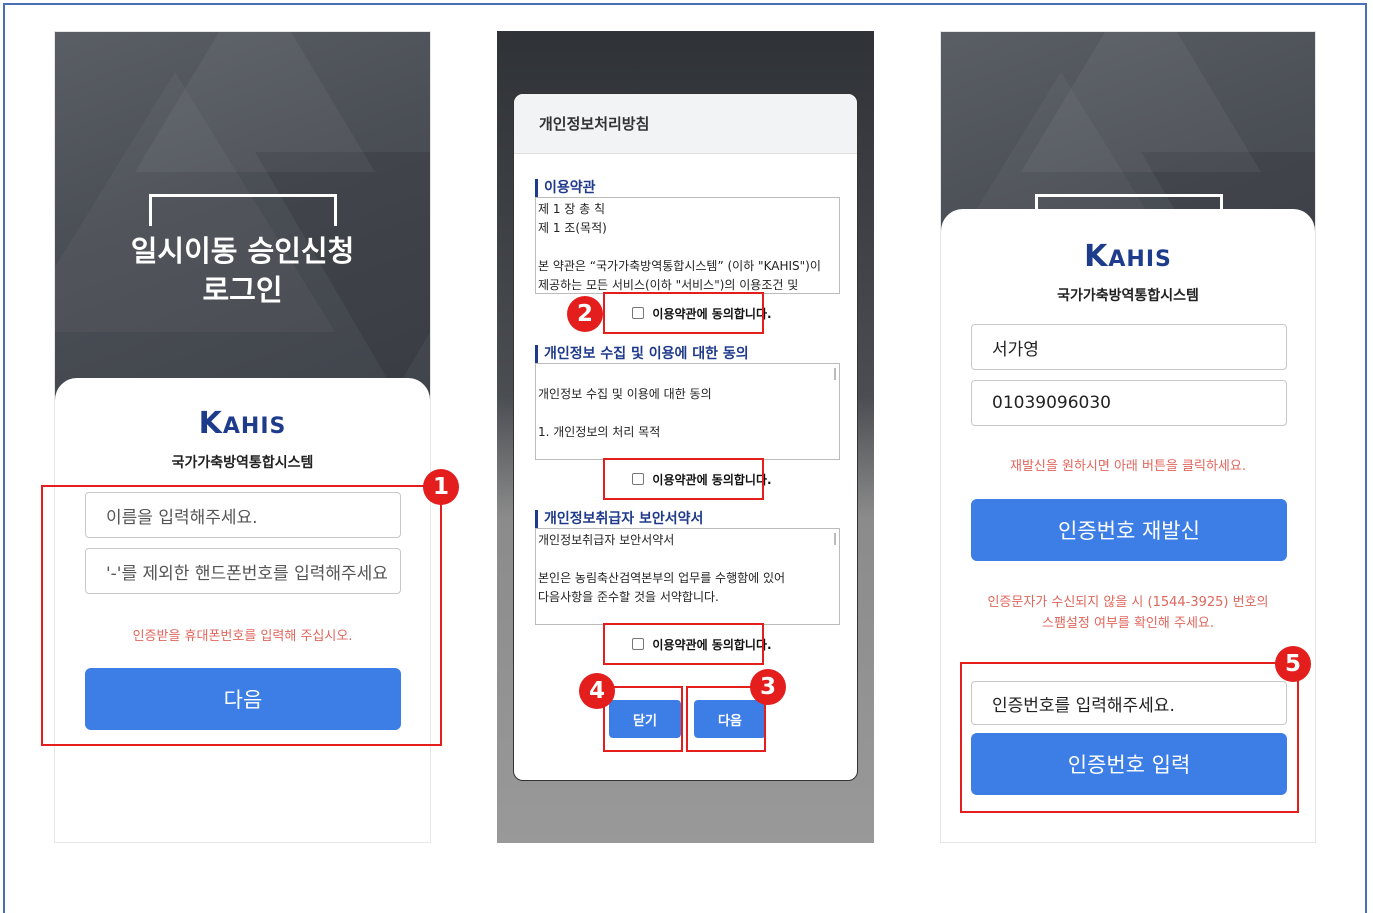 The image size is (1373, 913). I want to click on highlight-box-2b, so click(683, 479).